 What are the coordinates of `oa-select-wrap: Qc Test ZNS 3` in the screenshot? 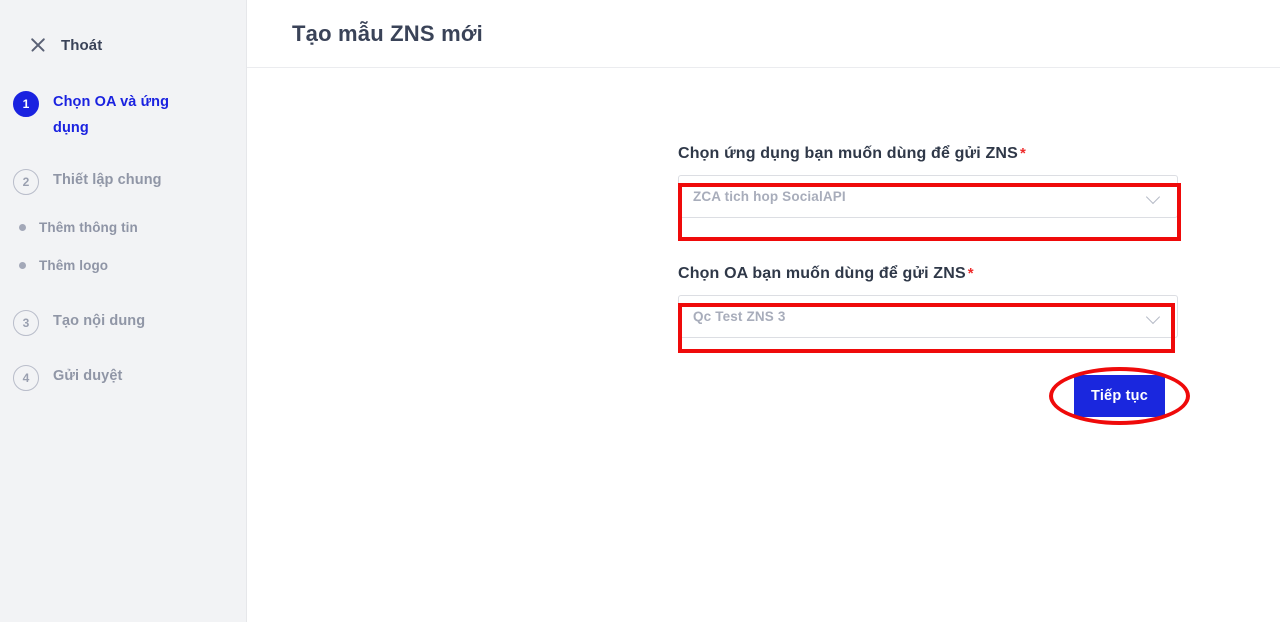 It's located at (928, 316).